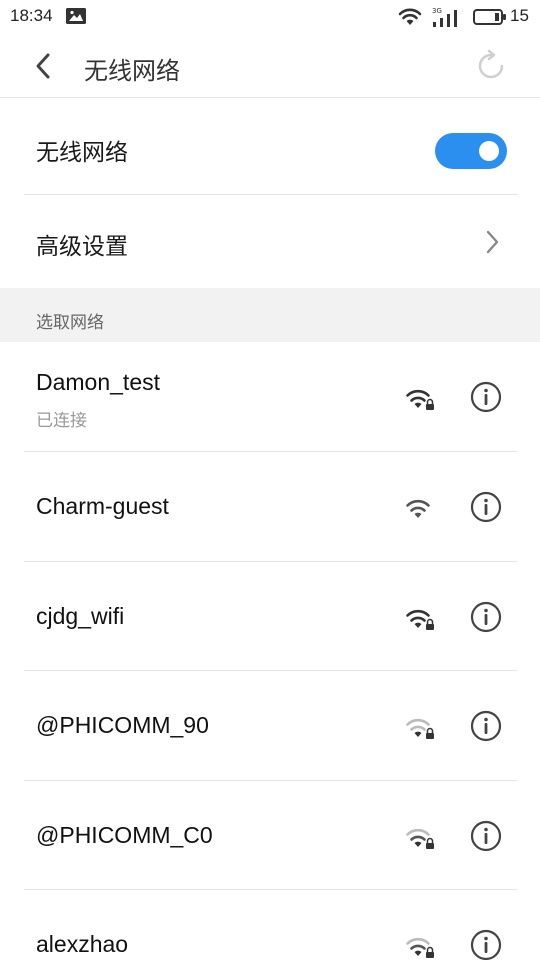  I want to click on network-item-phicomm-90: @PHICOMM_90, so click(270, 726).